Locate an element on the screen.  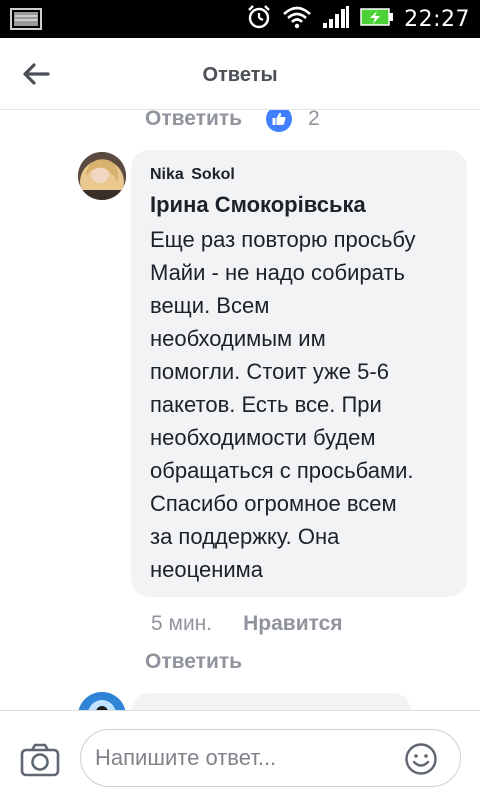
camera-icon is located at coordinates (40, 760).